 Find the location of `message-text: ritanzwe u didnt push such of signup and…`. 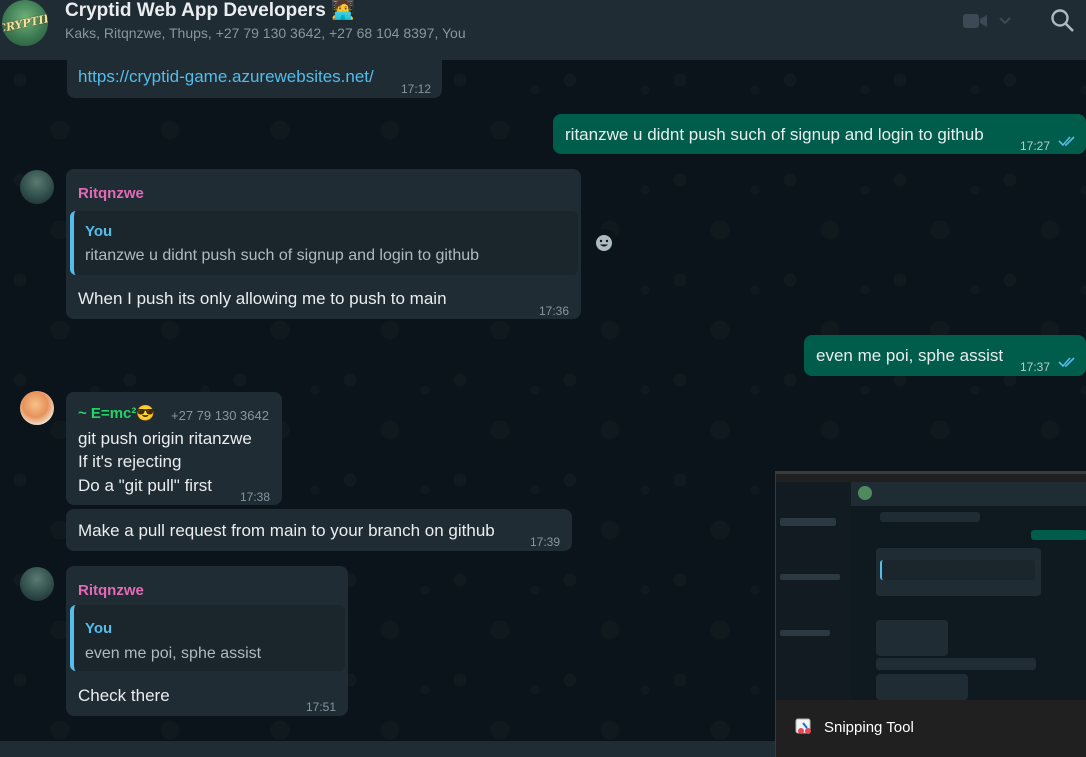

message-text: ritanzwe u didnt push such of signup and… is located at coordinates (774, 134).